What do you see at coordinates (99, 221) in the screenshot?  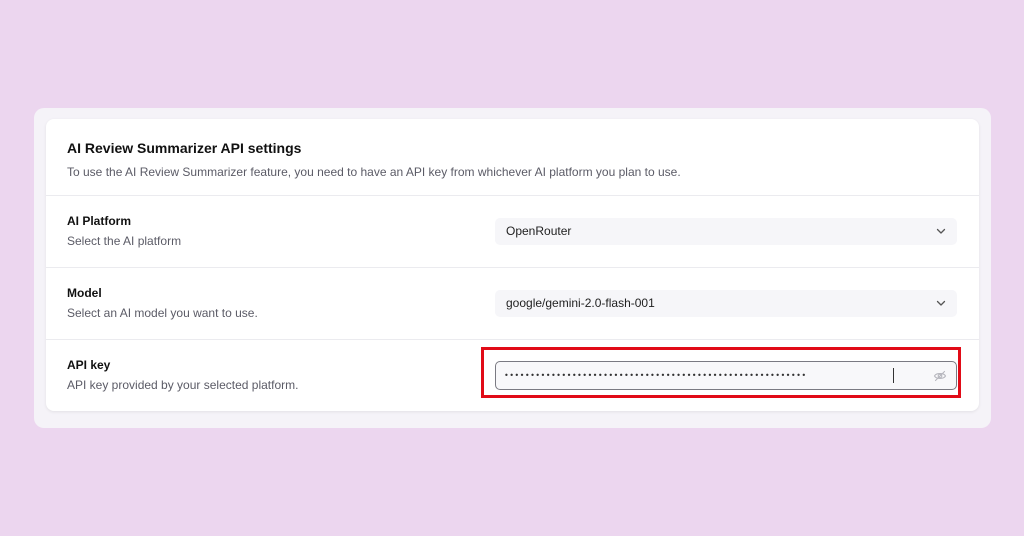 I see `ai-platform-label: AI Platform` at bounding box center [99, 221].